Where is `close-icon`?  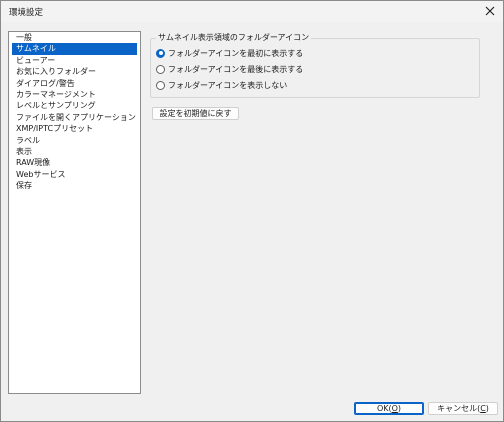 close-icon is located at coordinates (490, 11).